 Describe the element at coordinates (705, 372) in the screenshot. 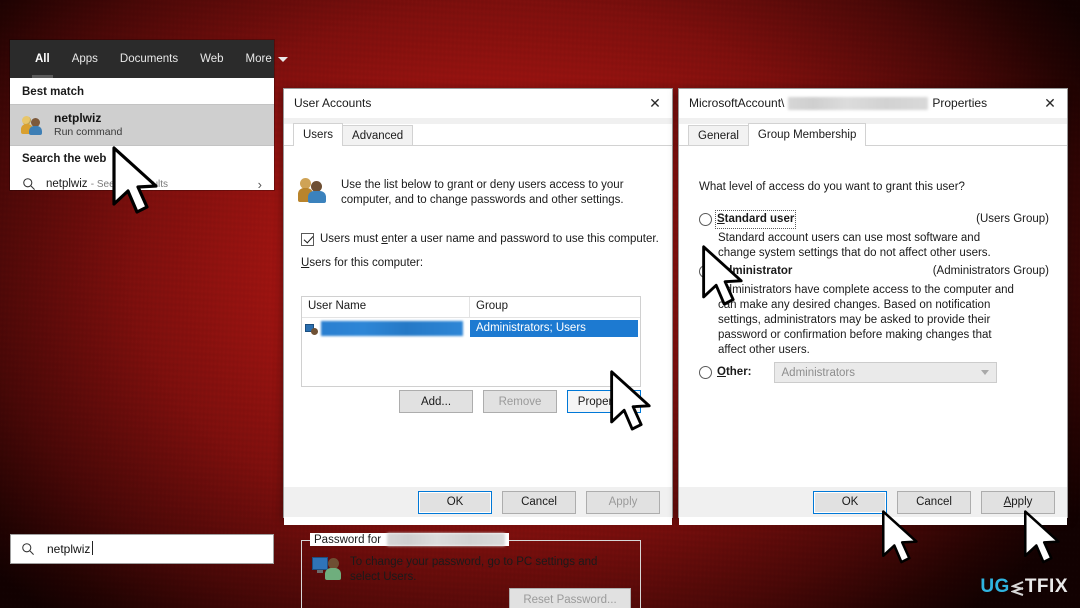

I see `other-radio` at that location.